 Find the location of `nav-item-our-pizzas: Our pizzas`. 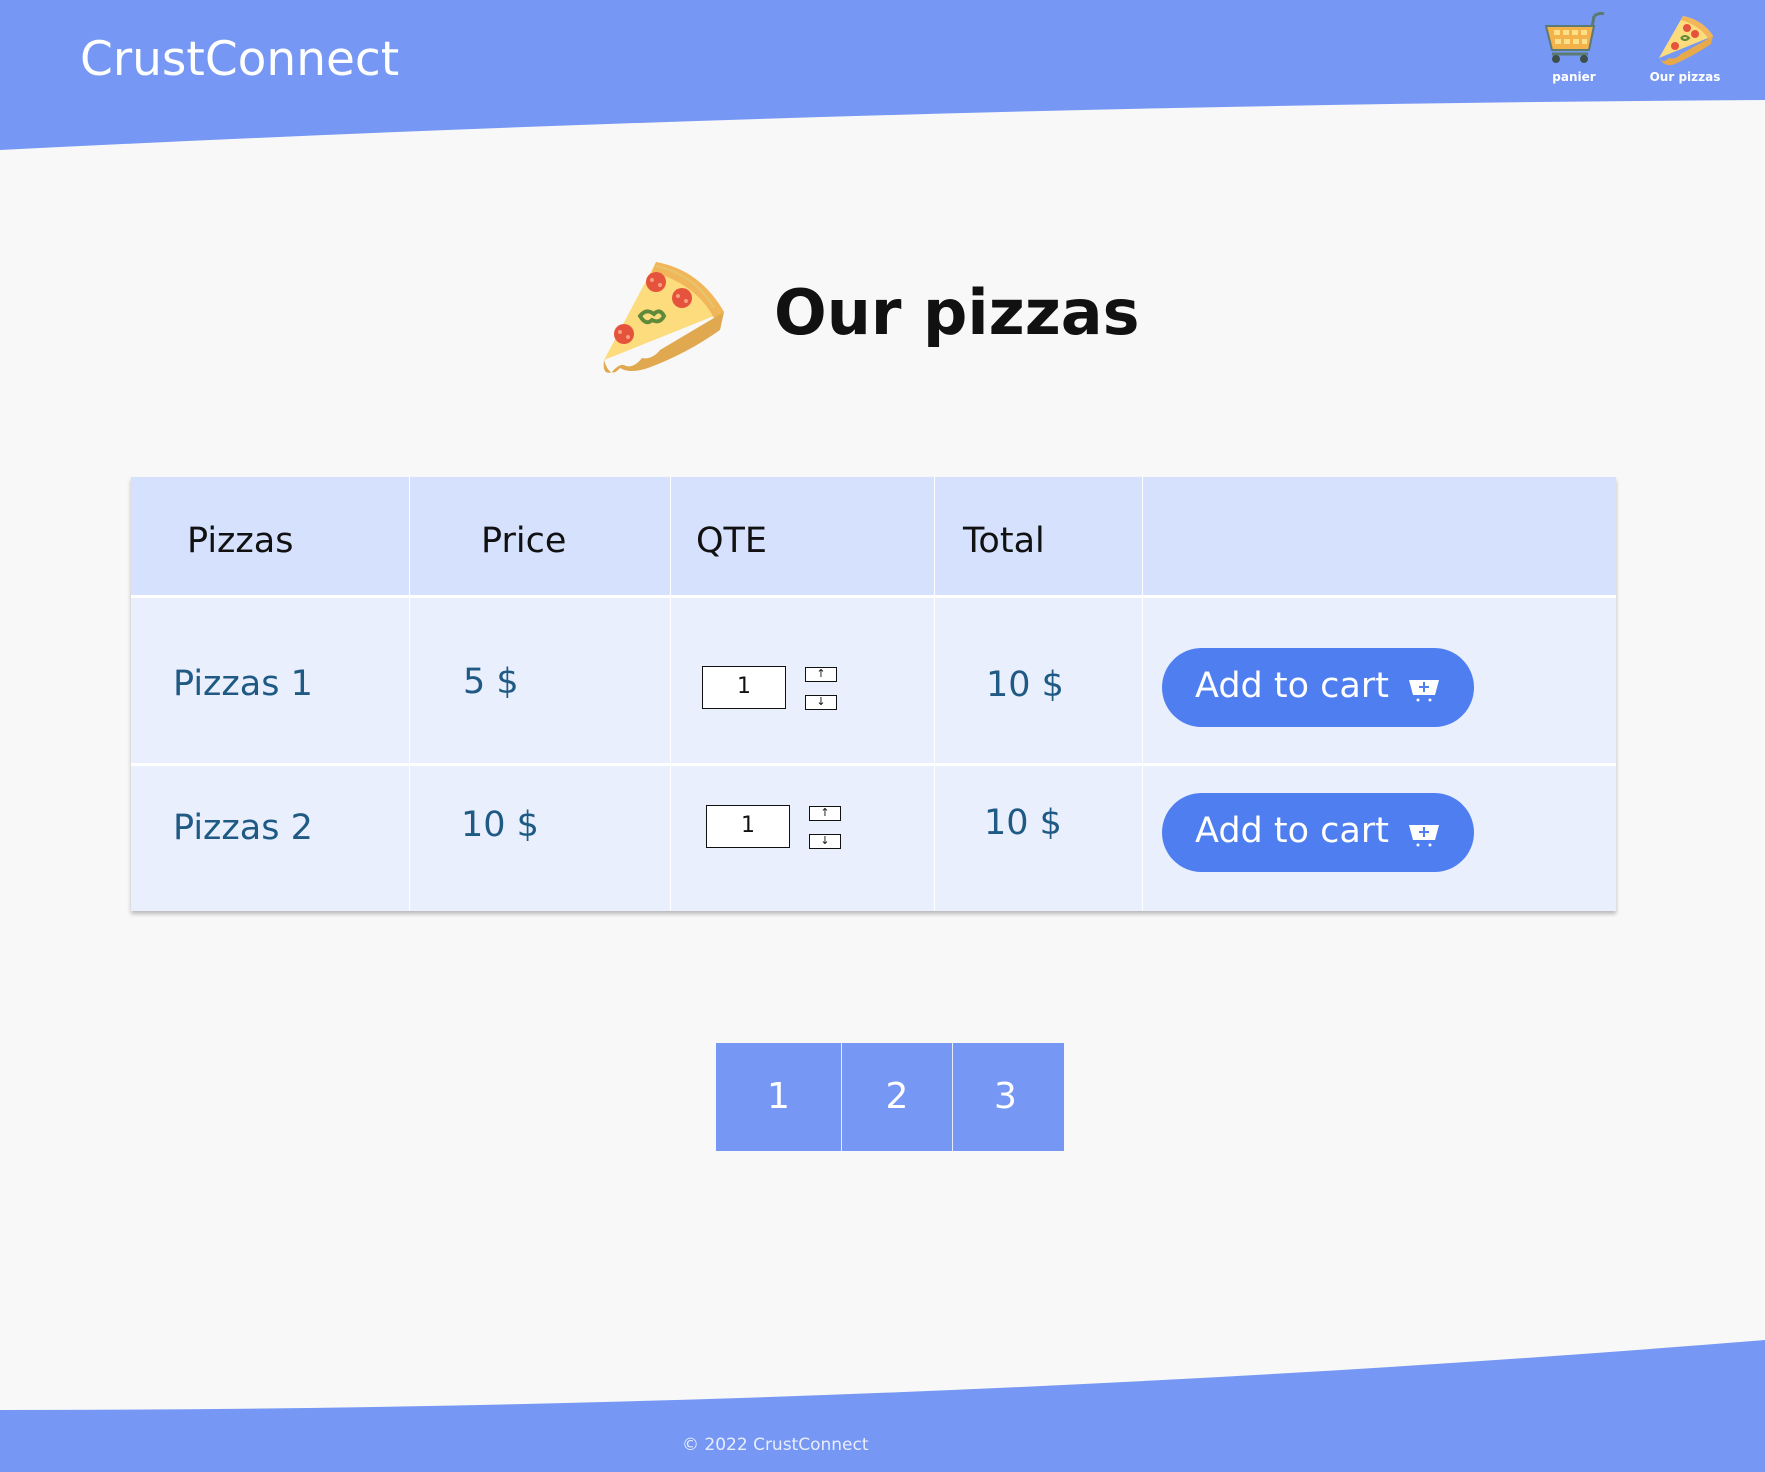

nav-item-our-pizzas: Our pizzas is located at coordinates (1685, 47).